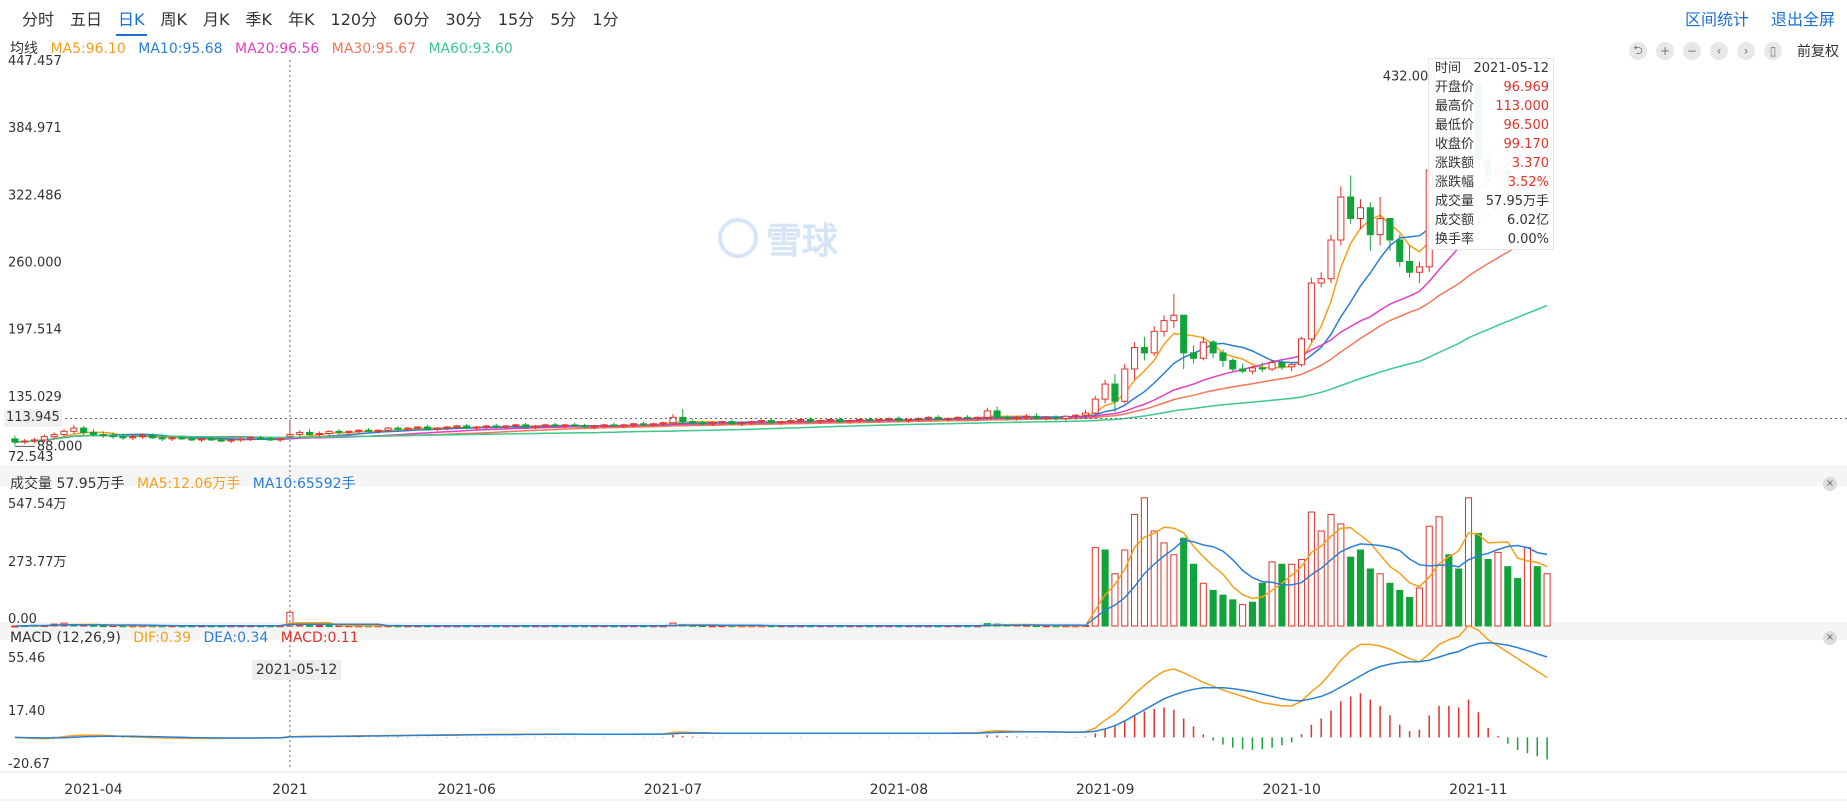 The height and width of the screenshot is (812, 1847). I want to click on low-price-label: 88.000, so click(60, 446).